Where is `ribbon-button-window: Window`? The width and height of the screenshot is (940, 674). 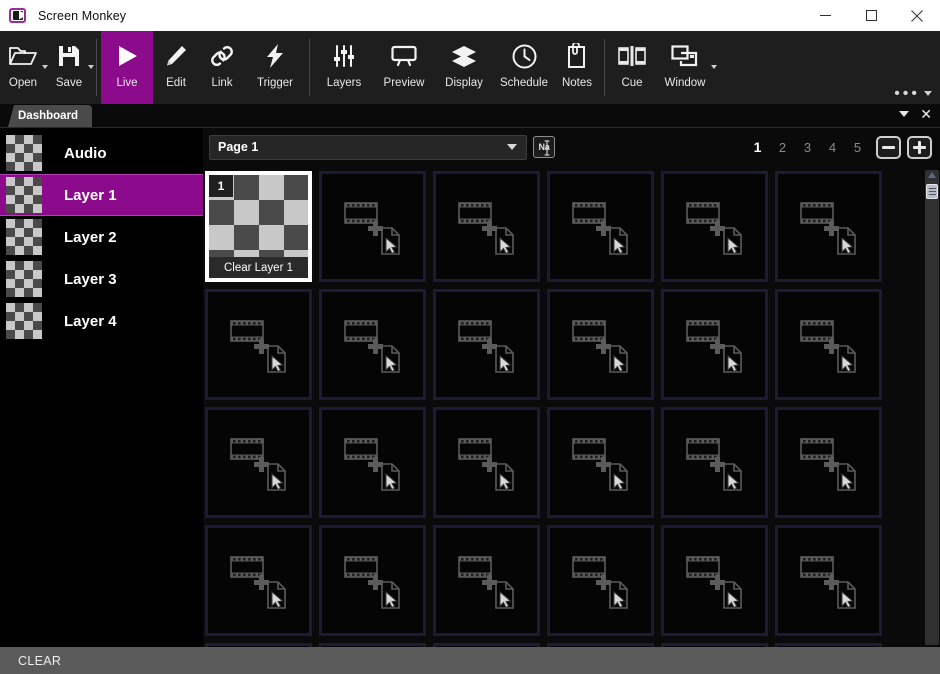
ribbon-button-window: Window is located at coordinates (686, 67).